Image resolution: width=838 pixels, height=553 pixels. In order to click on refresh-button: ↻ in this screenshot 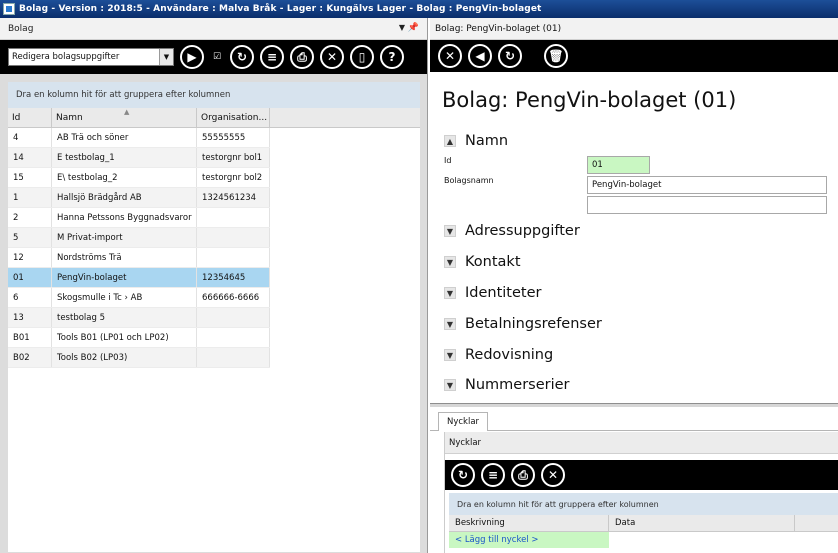, I will do `click(242, 57)`.